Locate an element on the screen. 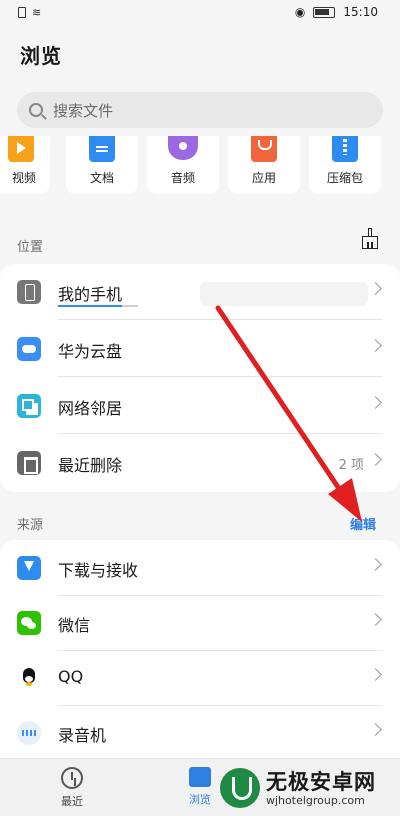 This screenshot has width=400, height=816. watermark-url: wjhotelgroup.com is located at coordinates (315, 800).